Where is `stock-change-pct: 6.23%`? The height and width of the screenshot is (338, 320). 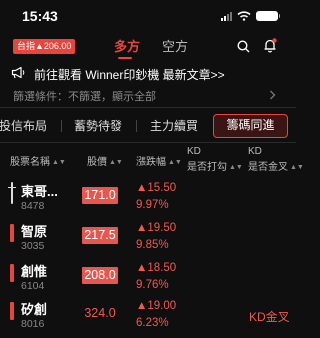 stock-change-pct: 6.23% is located at coordinates (152, 323).